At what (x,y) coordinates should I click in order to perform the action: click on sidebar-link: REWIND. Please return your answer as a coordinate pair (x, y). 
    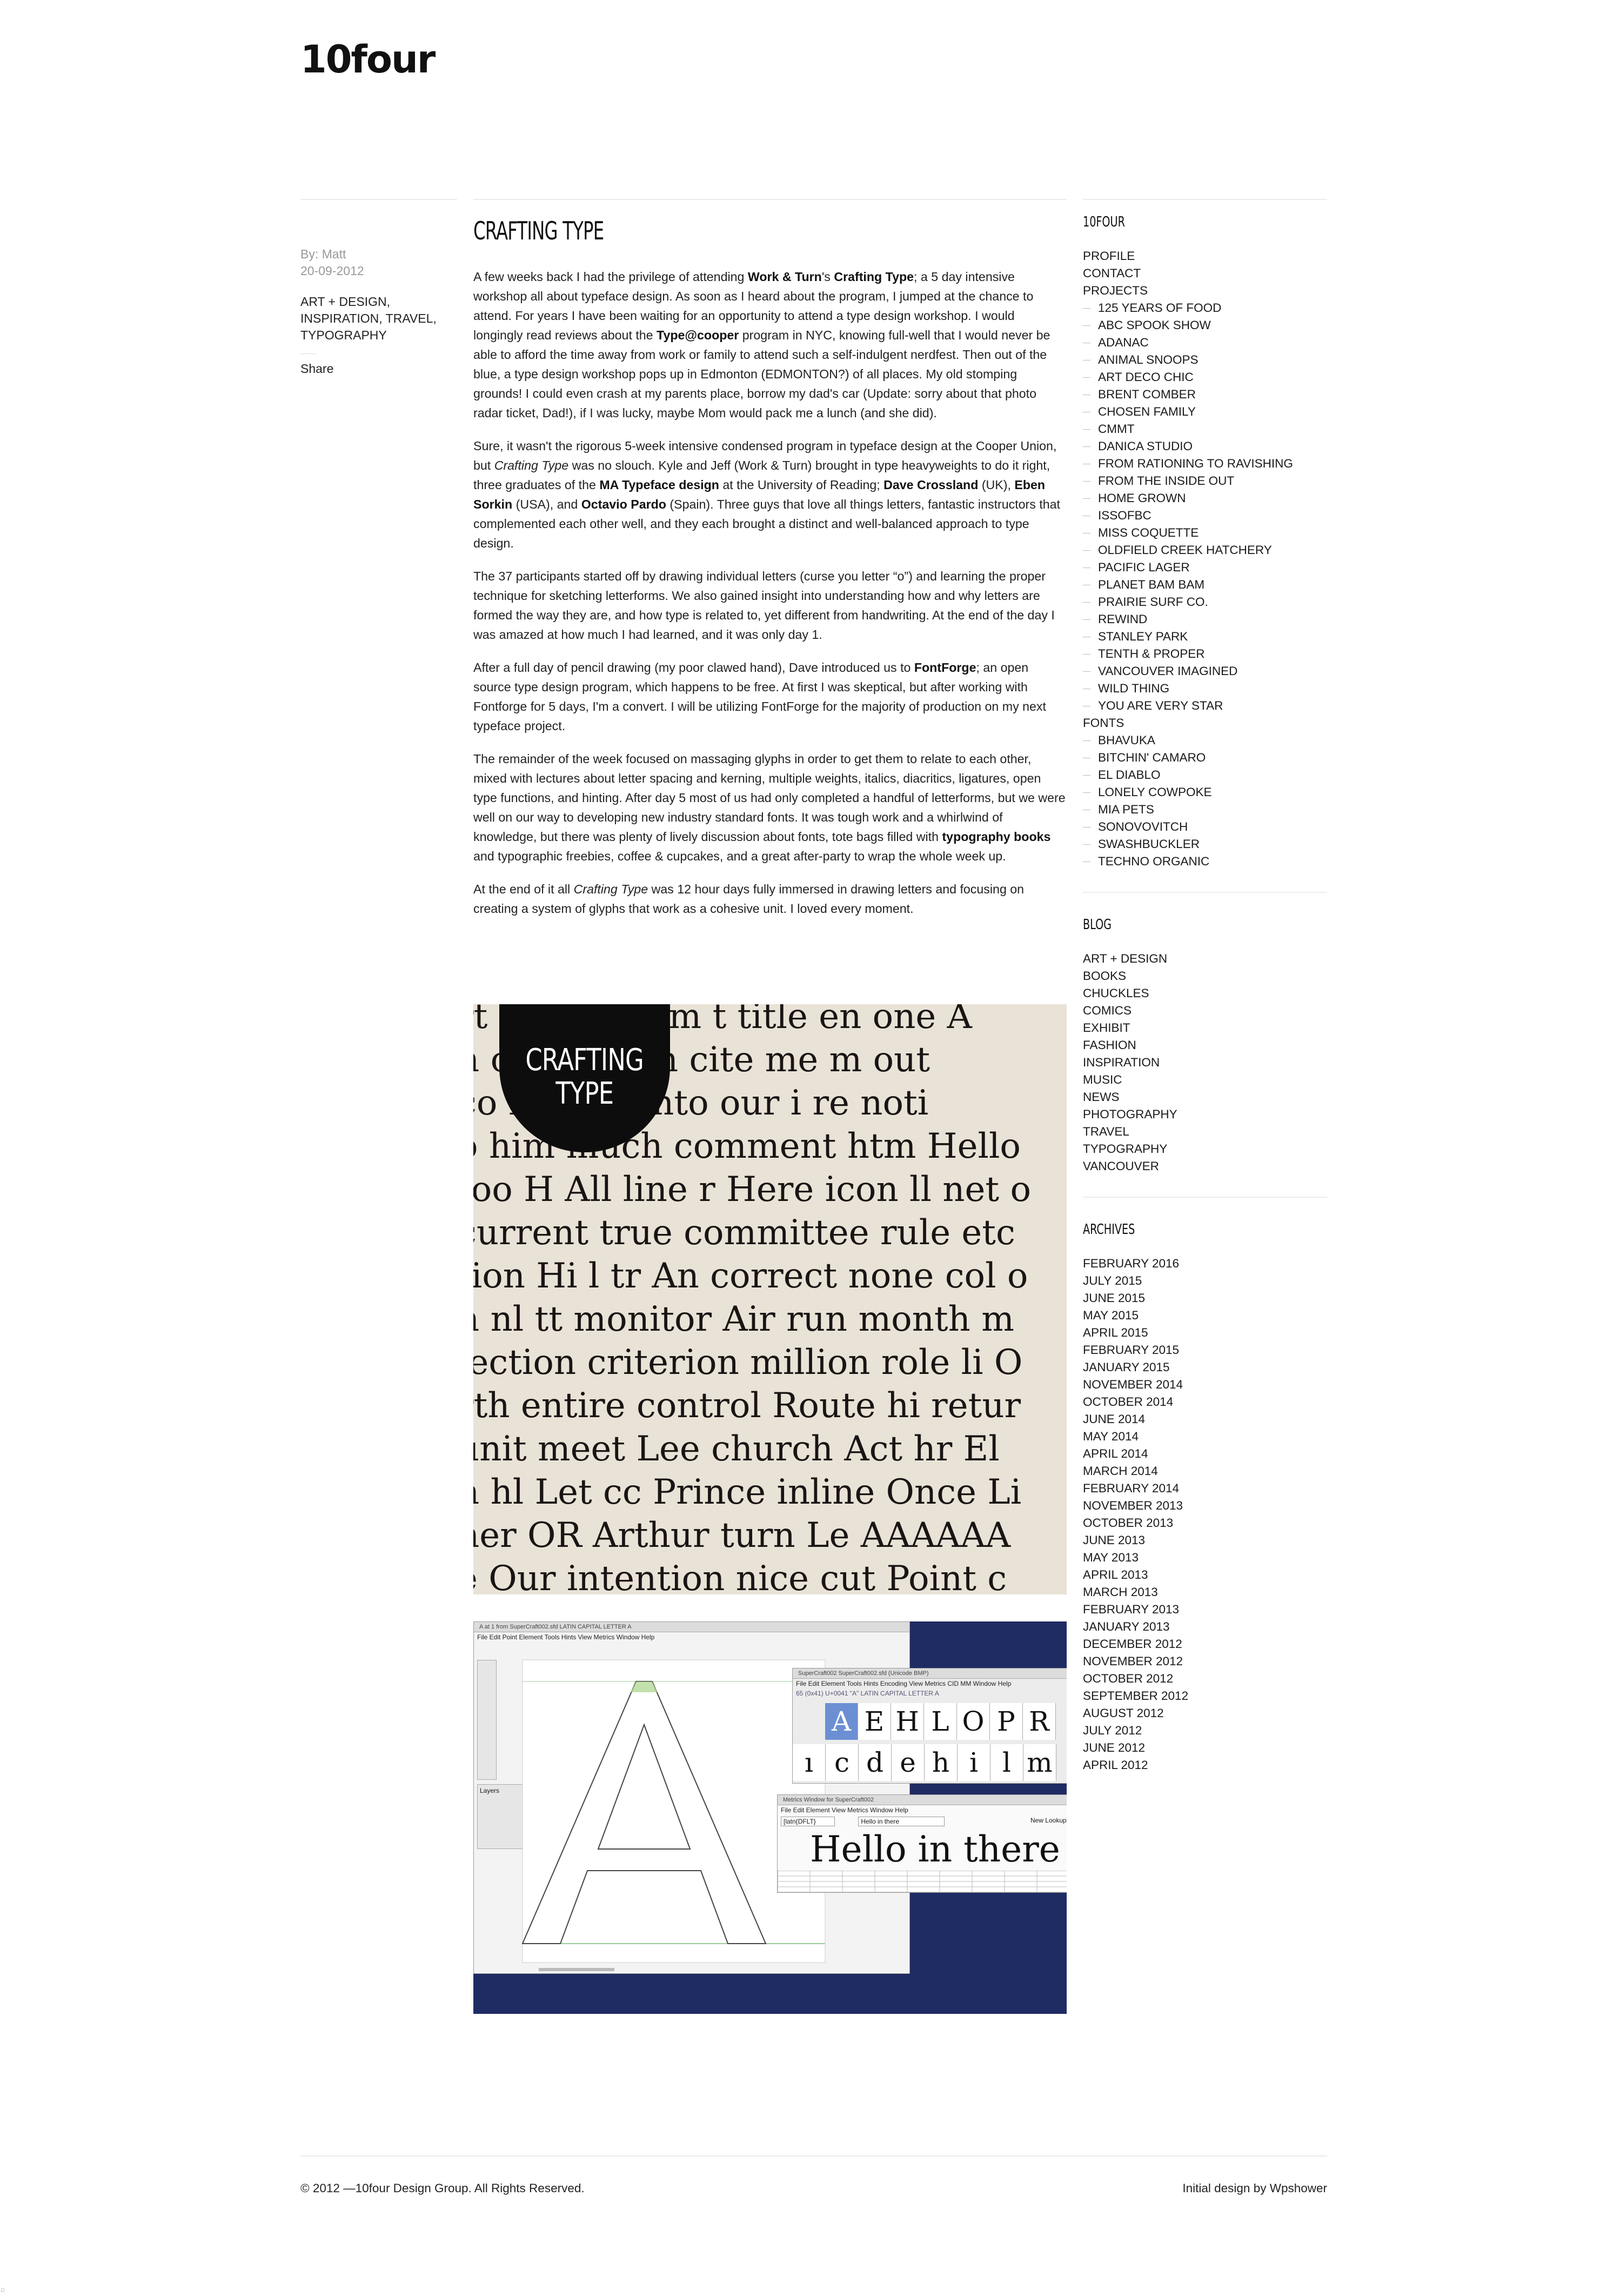
    Looking at the image, I should click on (1205, 619).